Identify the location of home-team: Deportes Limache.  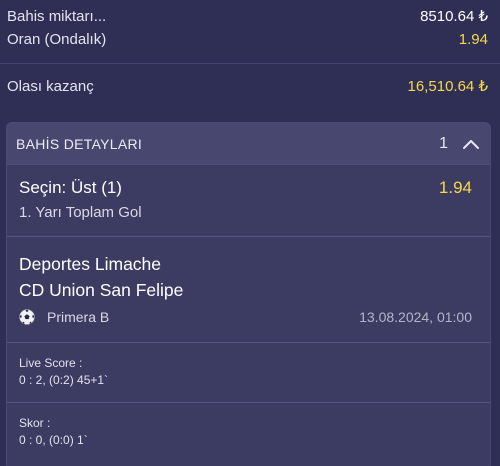
(90, 264).